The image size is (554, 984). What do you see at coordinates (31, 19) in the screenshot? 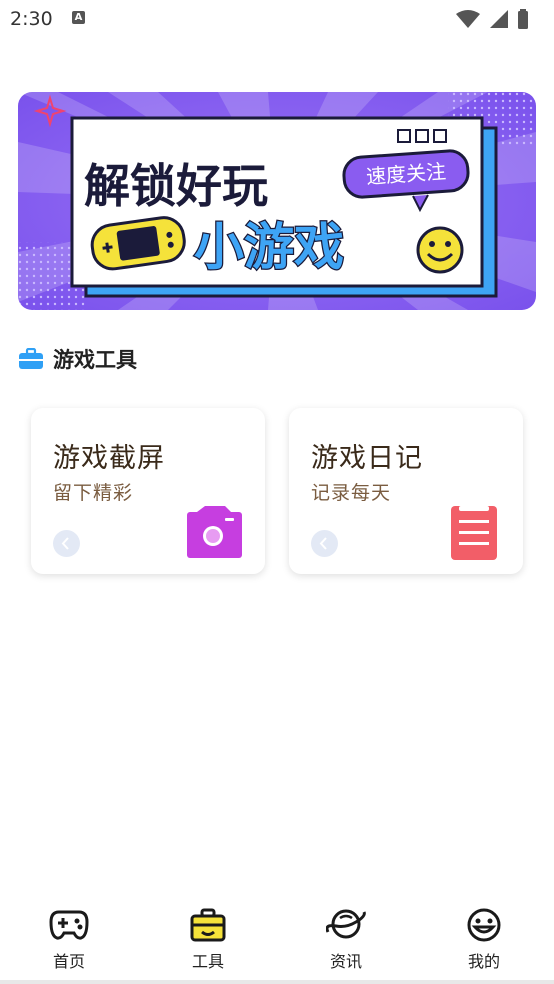
I see `status-time: 2:30` at bounding box center [31, 19].